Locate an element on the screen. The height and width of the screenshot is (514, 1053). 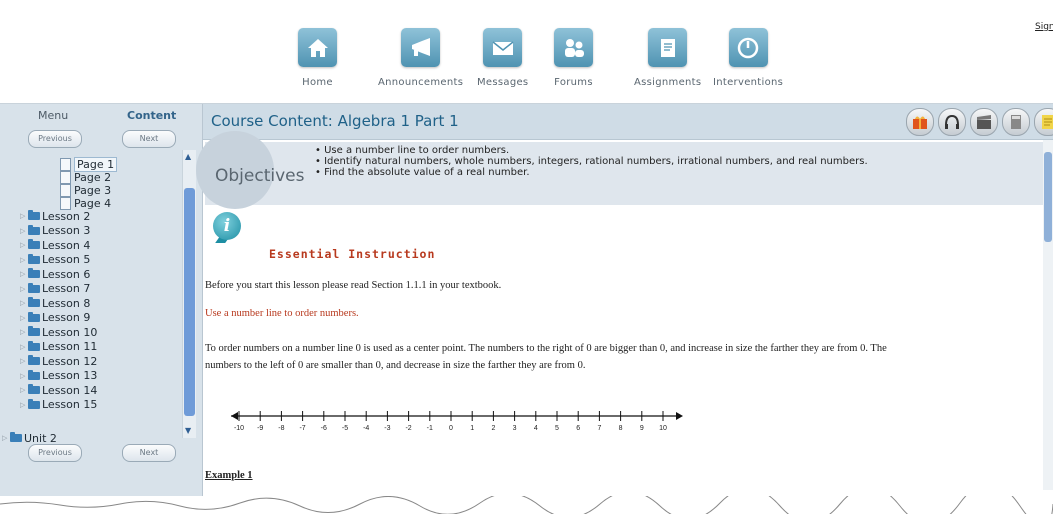
content-scroll-thumb is located at coordinates (1048, 197).